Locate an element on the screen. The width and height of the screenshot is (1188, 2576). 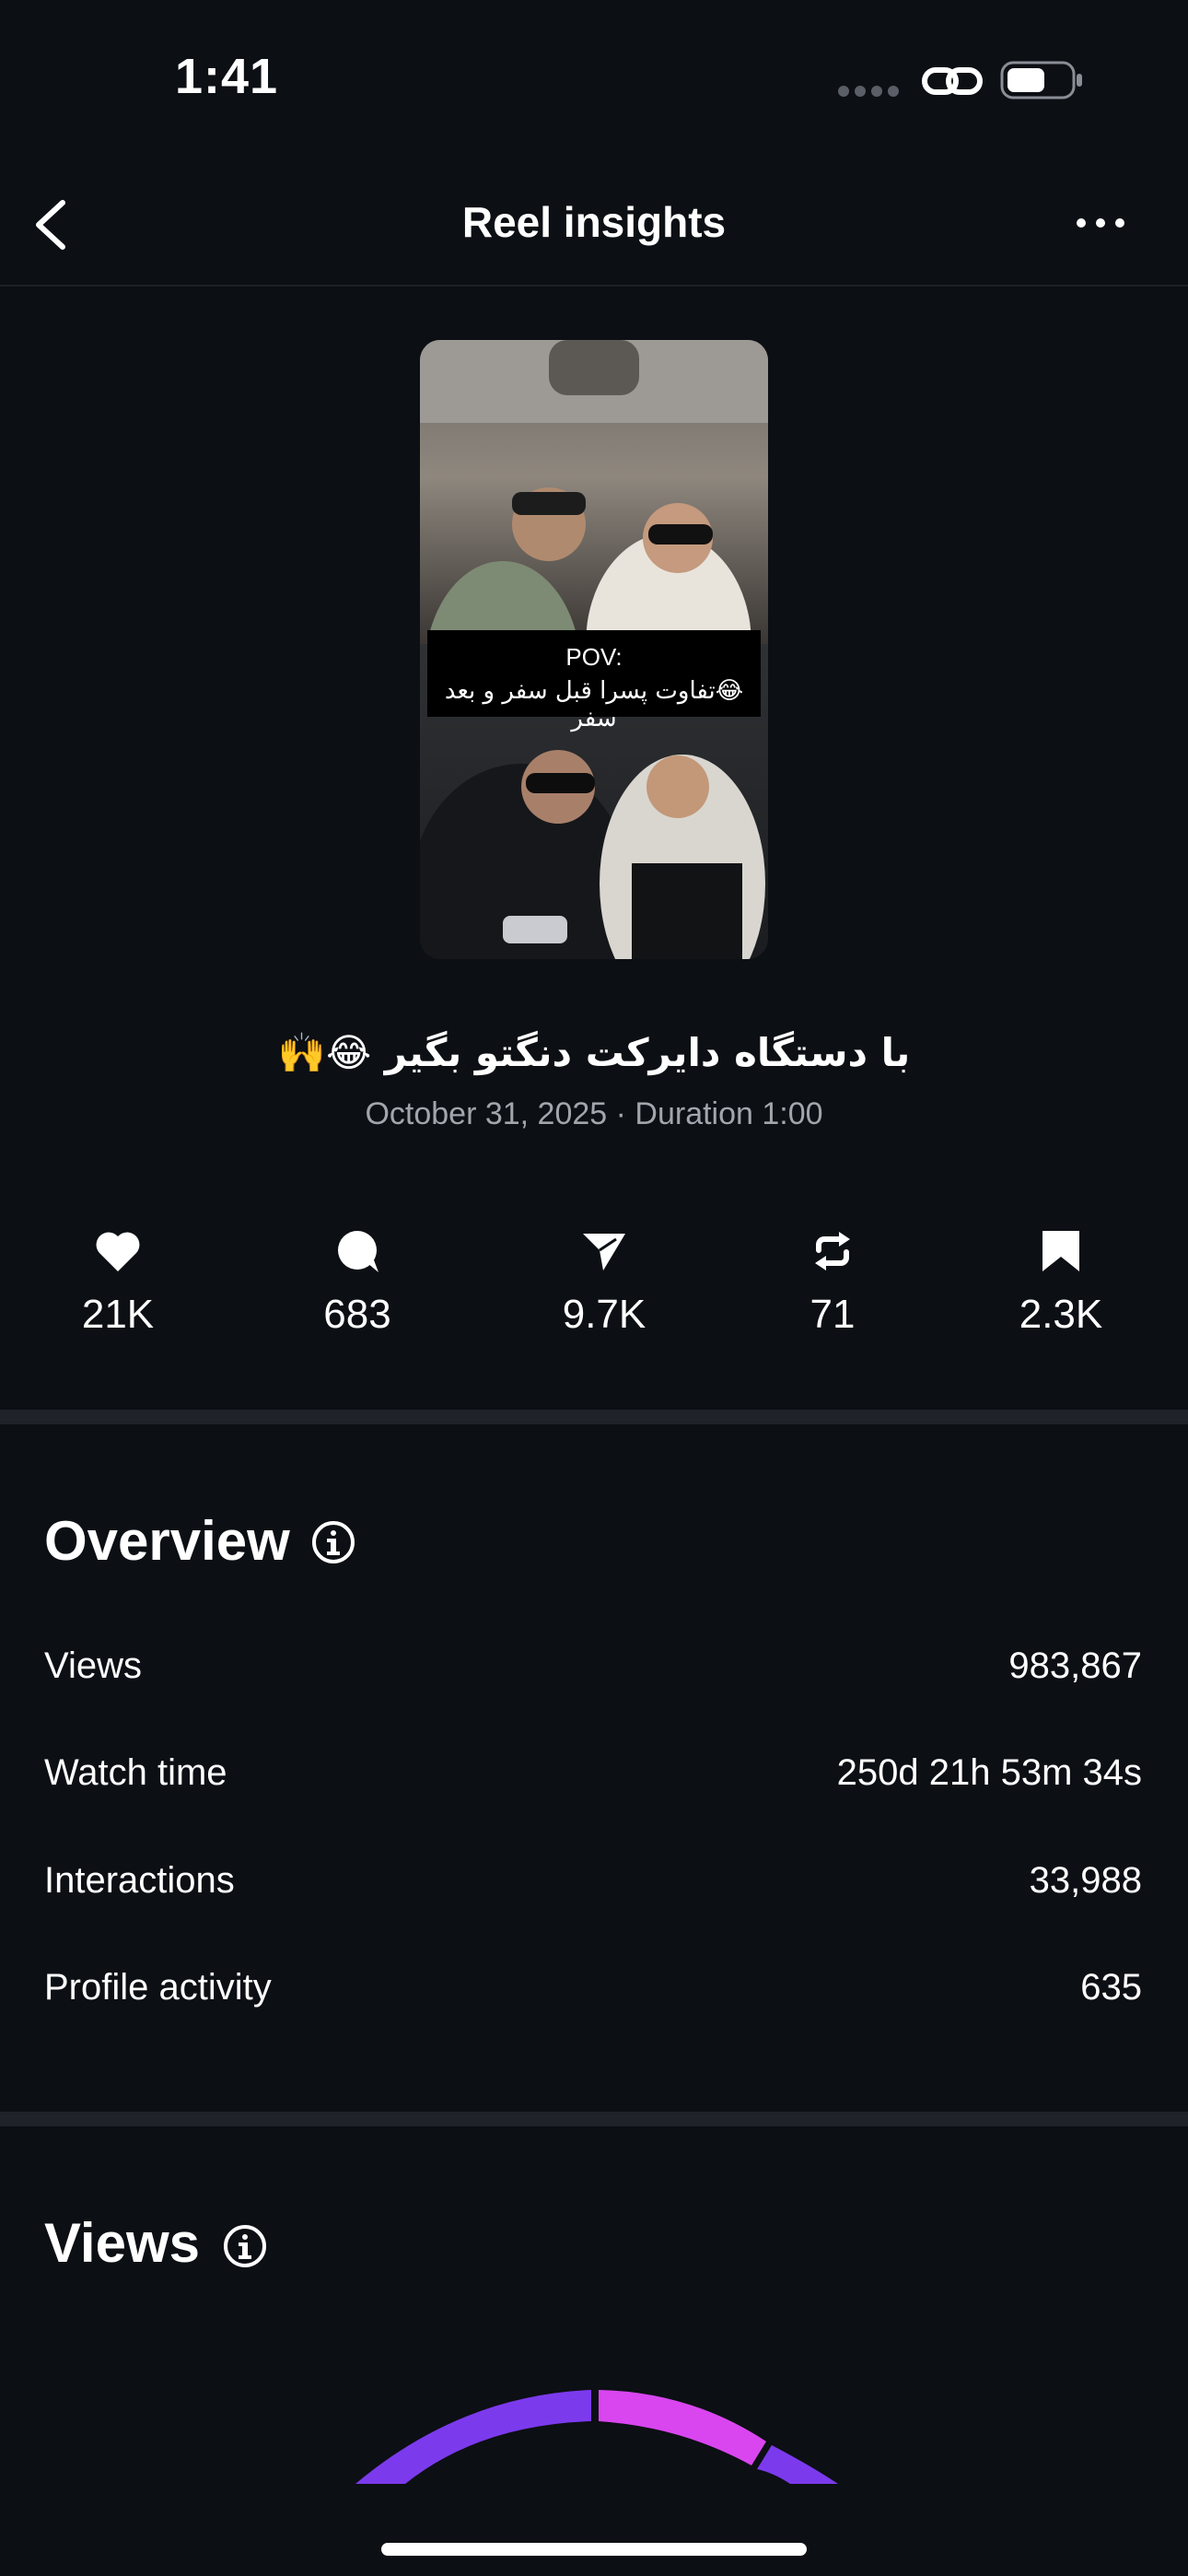
overview-row-label: Interactions is located at coordinates (139, 1880).